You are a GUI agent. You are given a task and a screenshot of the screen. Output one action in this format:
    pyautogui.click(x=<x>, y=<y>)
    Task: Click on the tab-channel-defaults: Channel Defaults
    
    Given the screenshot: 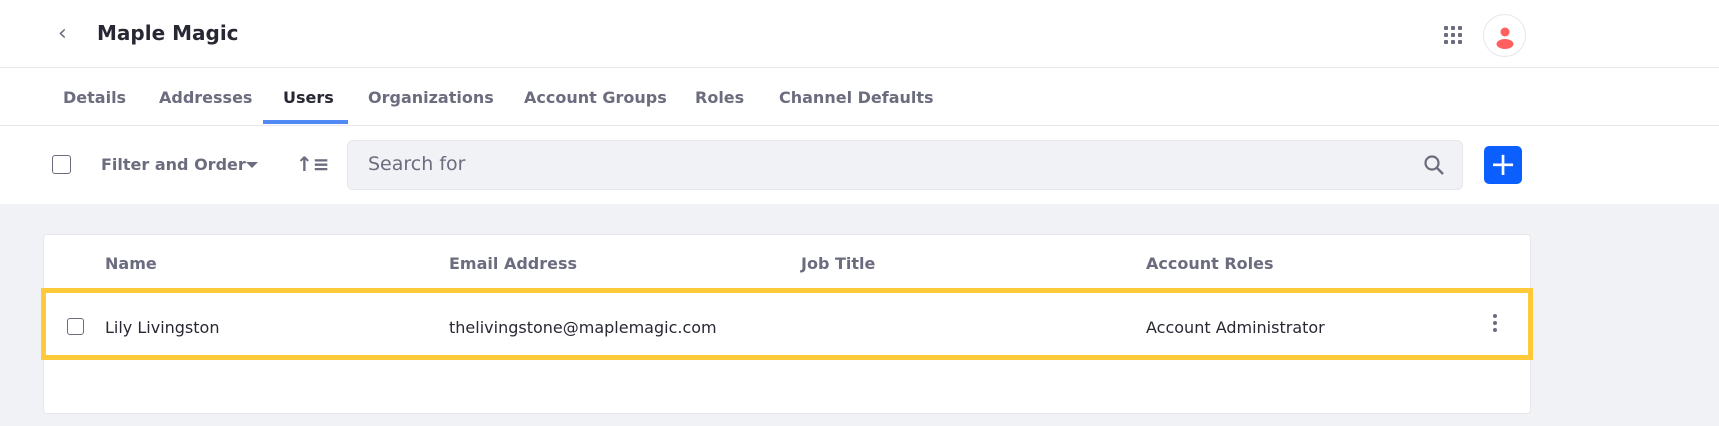 What is the action you would take?
    pyautogui.click(x=856, y=97)
    